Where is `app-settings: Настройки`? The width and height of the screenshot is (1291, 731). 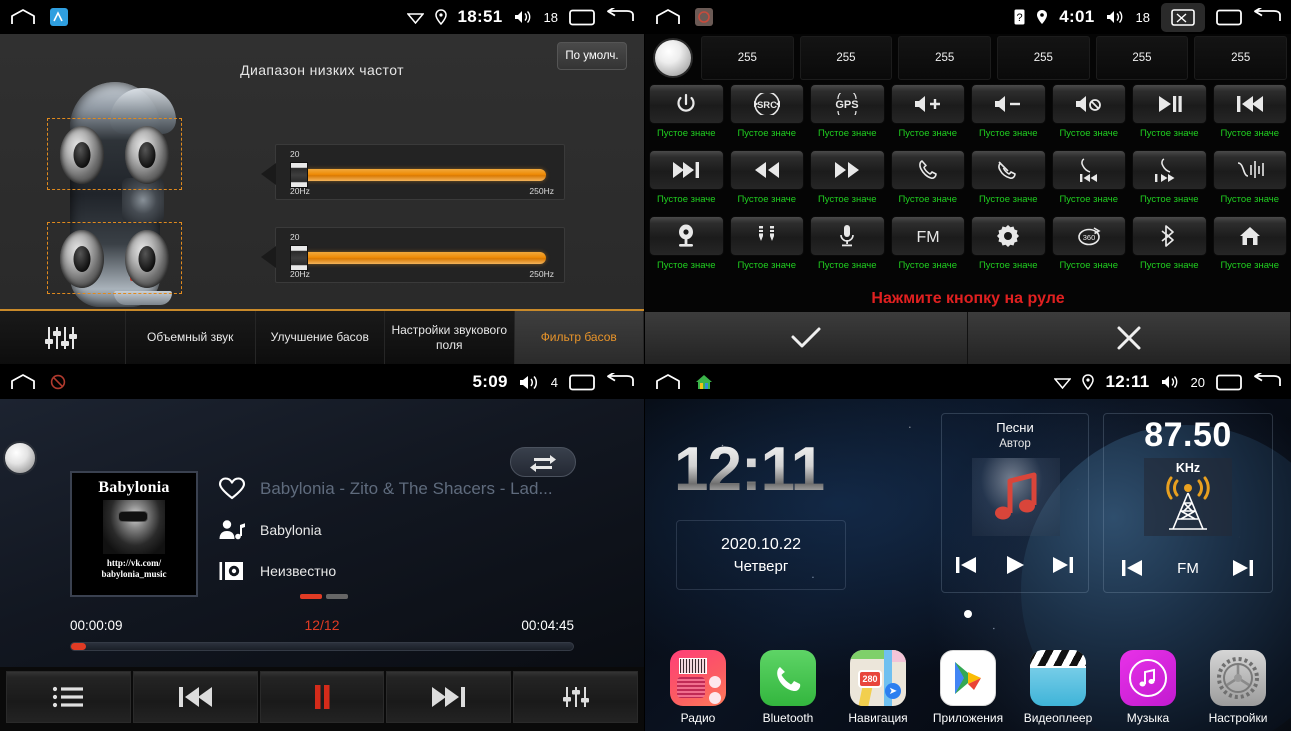 app-settings: Настройки is located at coordinates (1238, 687).